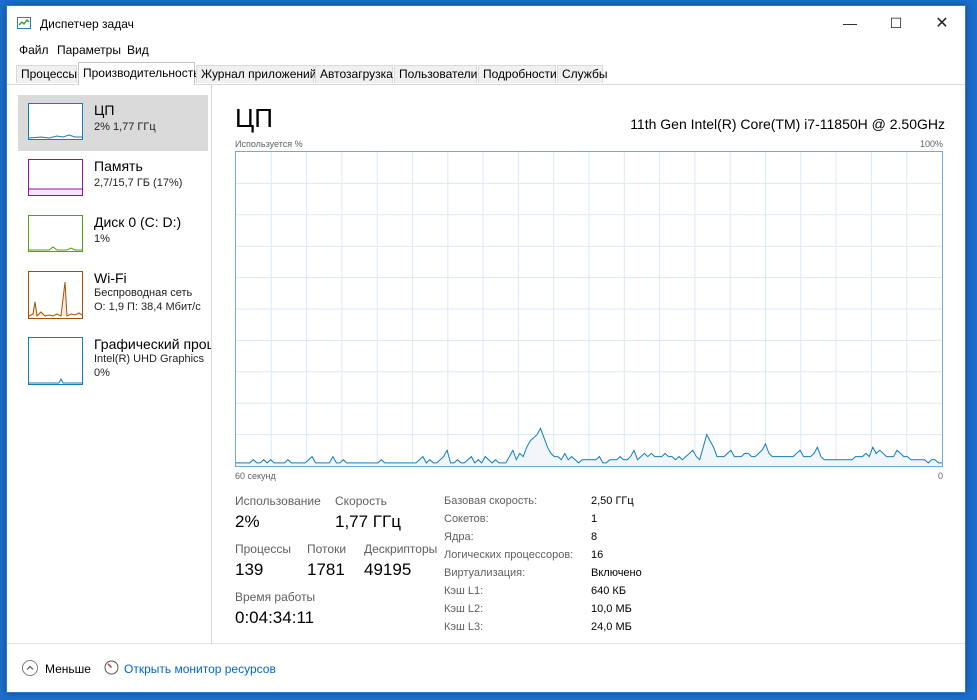  What do you see at coordinates (486, 50) in the screenshot?
I see `menu-bar: Файл Параметры Вид` at bounding box center [486, 50].